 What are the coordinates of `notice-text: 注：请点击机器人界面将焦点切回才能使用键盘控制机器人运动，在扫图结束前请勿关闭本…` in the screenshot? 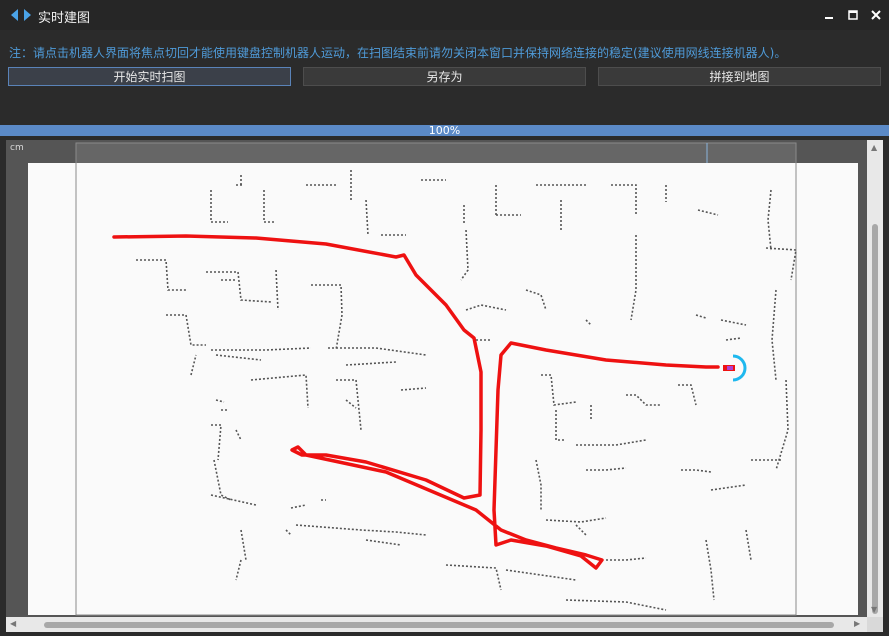 It's located at (398, 53).